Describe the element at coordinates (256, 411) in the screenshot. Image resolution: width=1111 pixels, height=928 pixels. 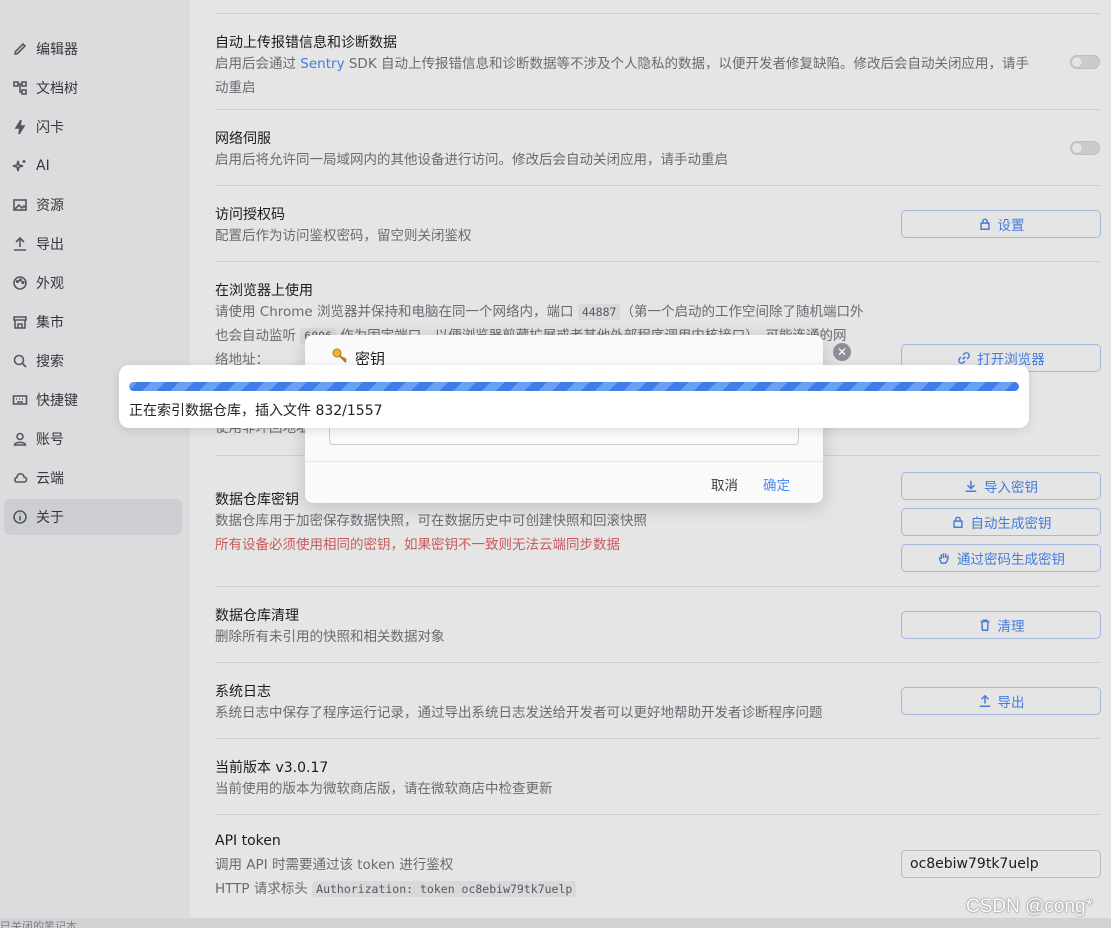
I see `progress-text: 正在索引数据仓库，插入文件 832/1557` at that location.